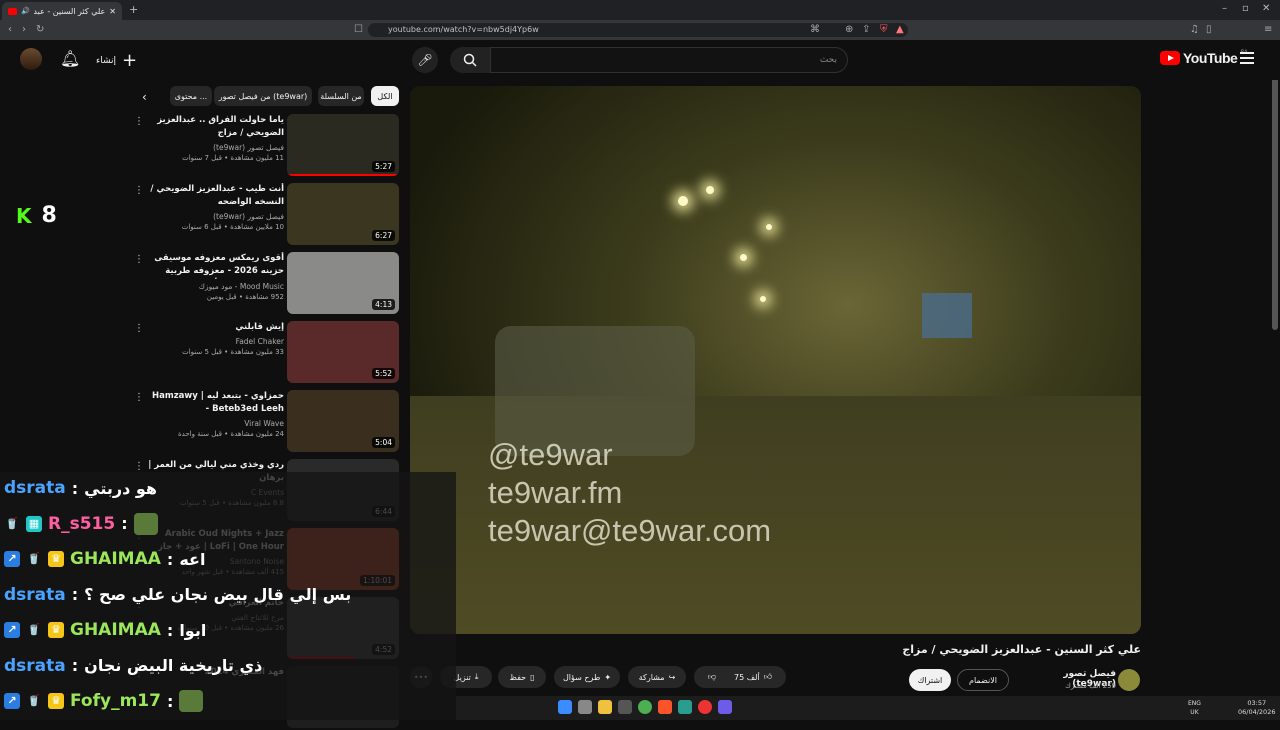 The height and width of the screenshot is (730, 1280). Describe the element at coordinates (343, 214) in the screenshot. I see `recommendation-thumbnail: 6:27` at that location.